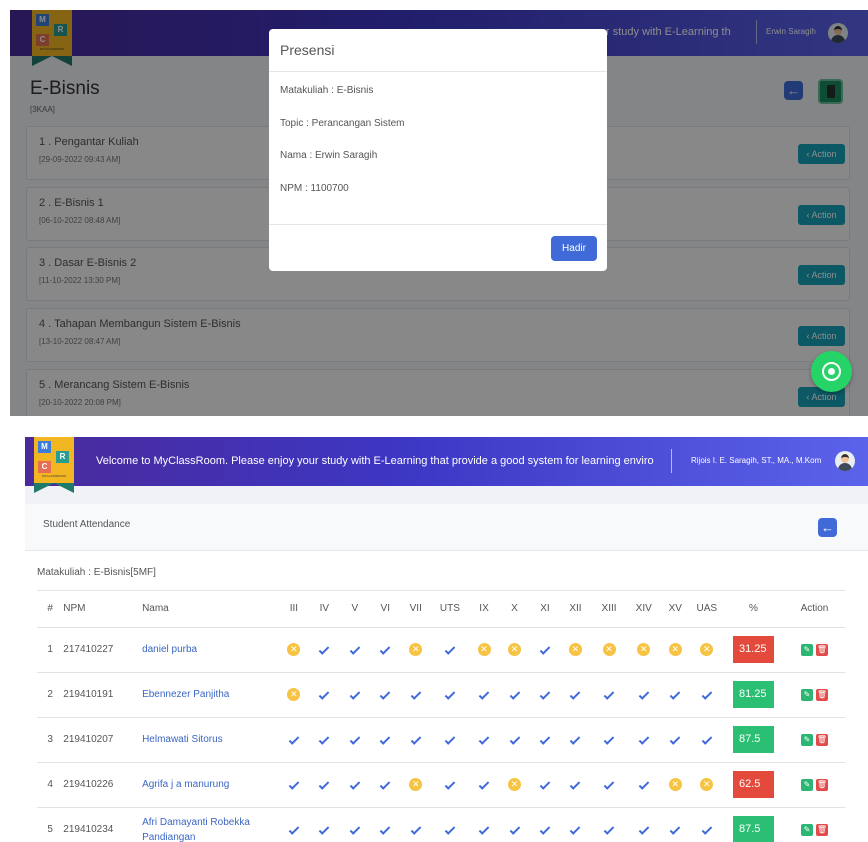 This screenshot has height=842, width=868. Describe the element at coordinates (827, 527) in the screenshot. I see `back-button: ←` at that location.